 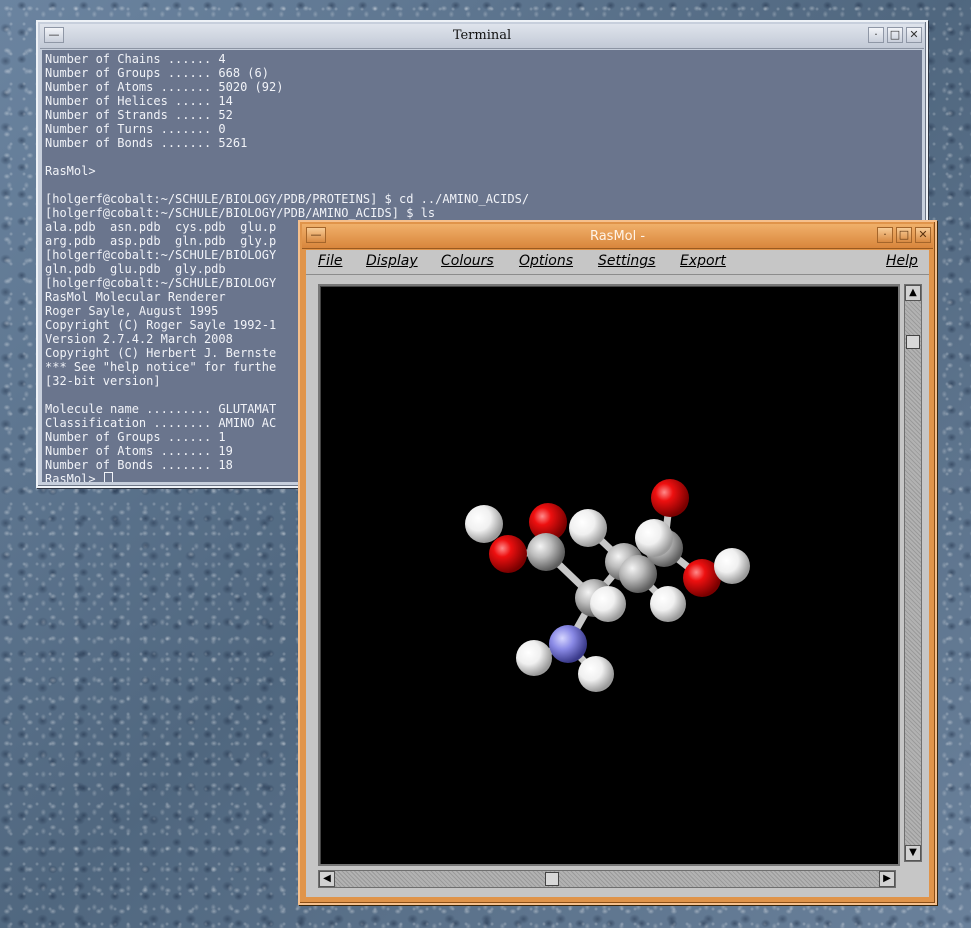 What do you see at coordinates (157, 73) in the screenshot?
I see `terminal-line: Number of Groups ...... 668 (6)` at bounding box center [157, 73].